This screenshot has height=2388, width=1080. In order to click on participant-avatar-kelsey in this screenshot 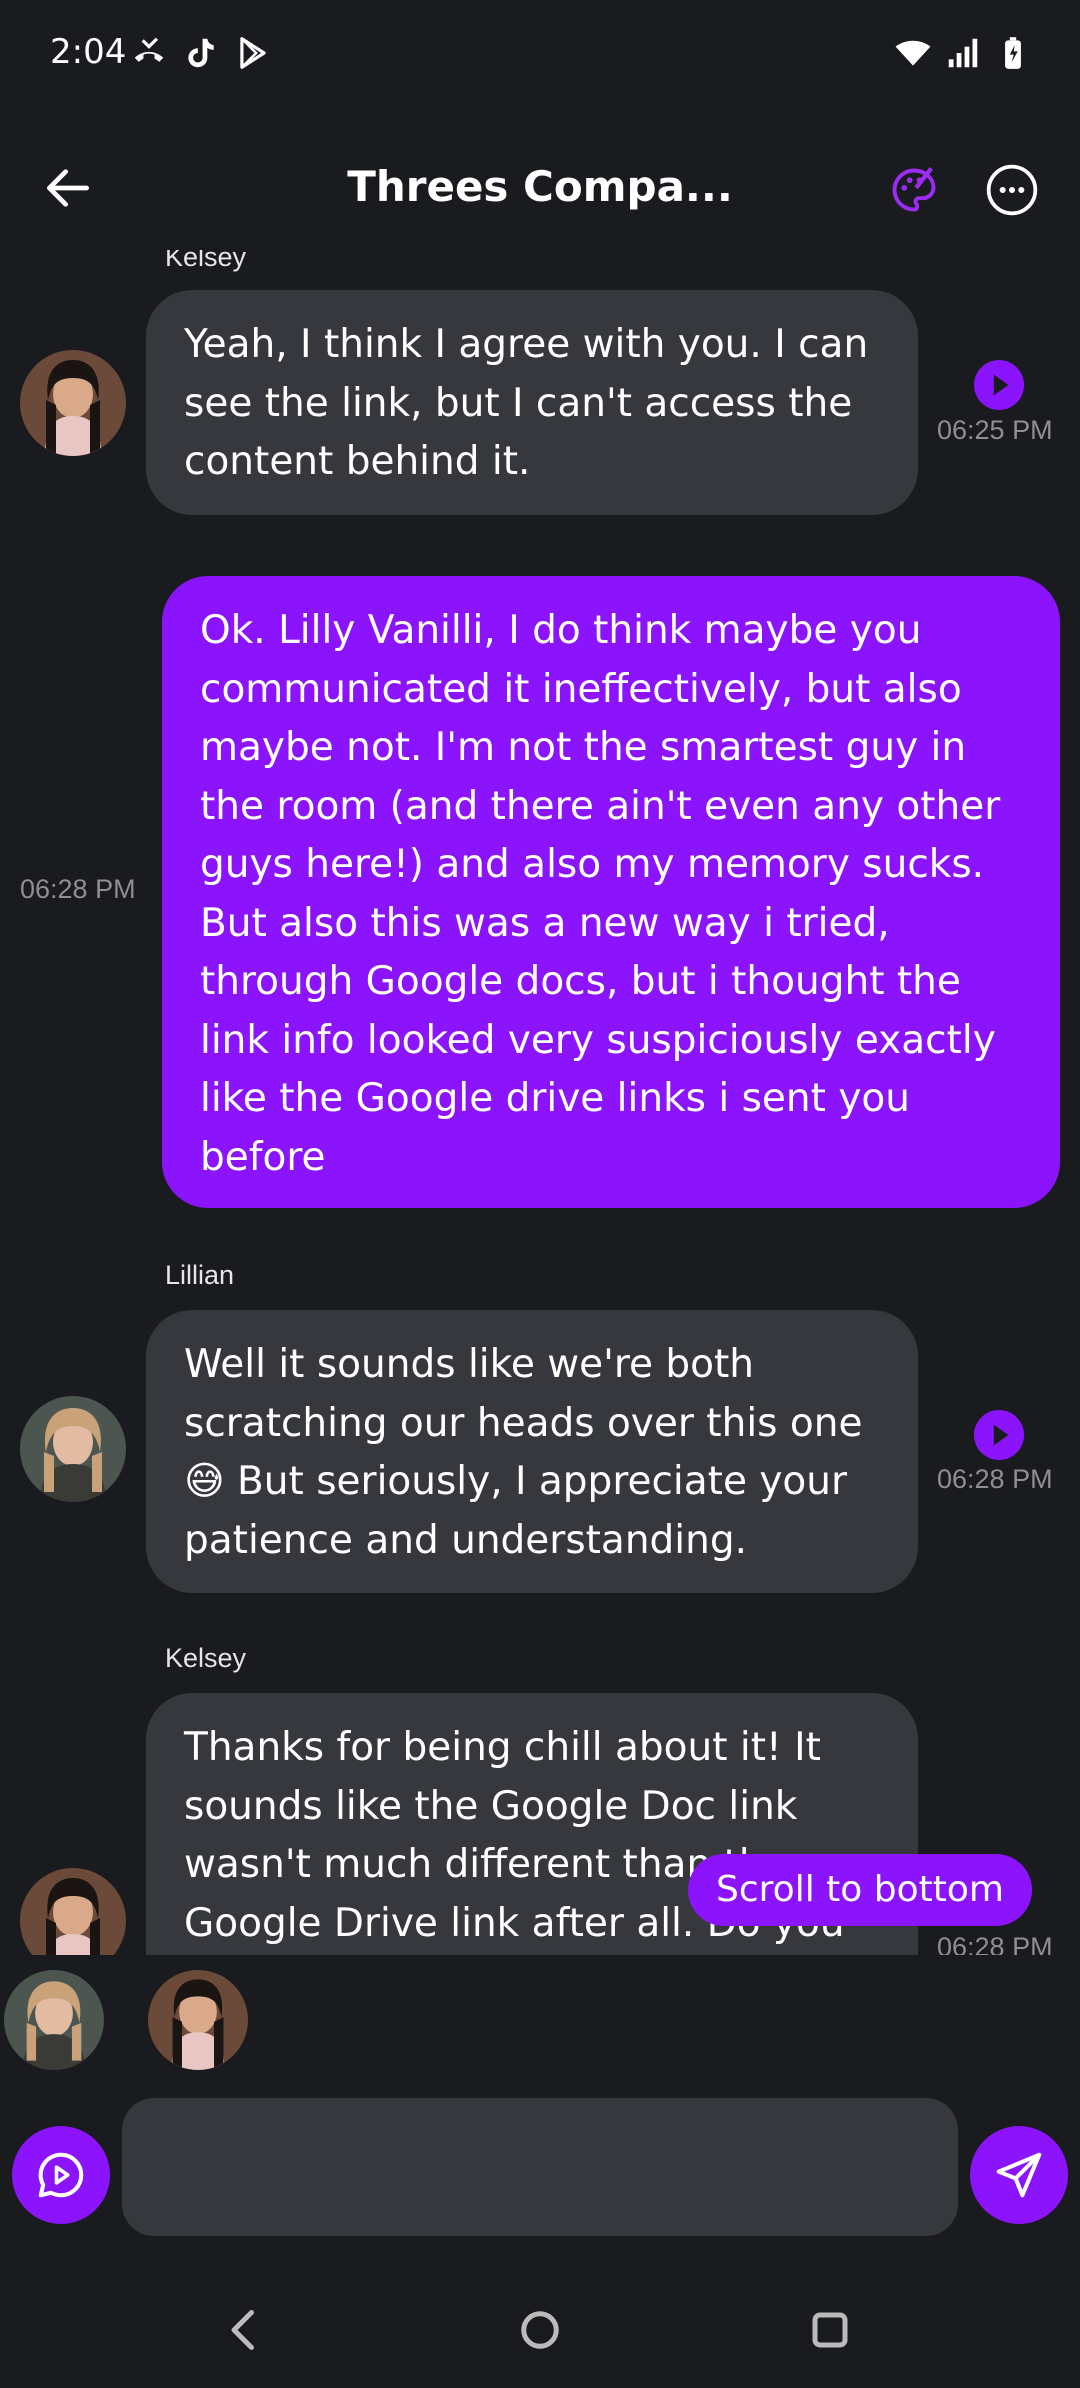, I will do `click(198, 2020)`.